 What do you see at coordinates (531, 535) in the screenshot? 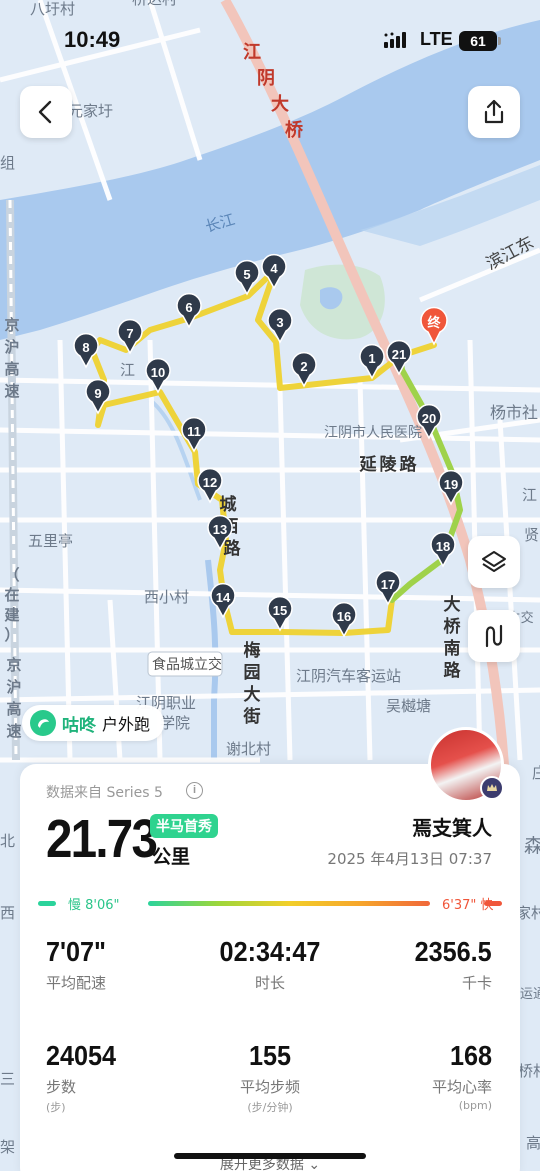
I see `place-label: 贤` at bounding box center [531, 535].